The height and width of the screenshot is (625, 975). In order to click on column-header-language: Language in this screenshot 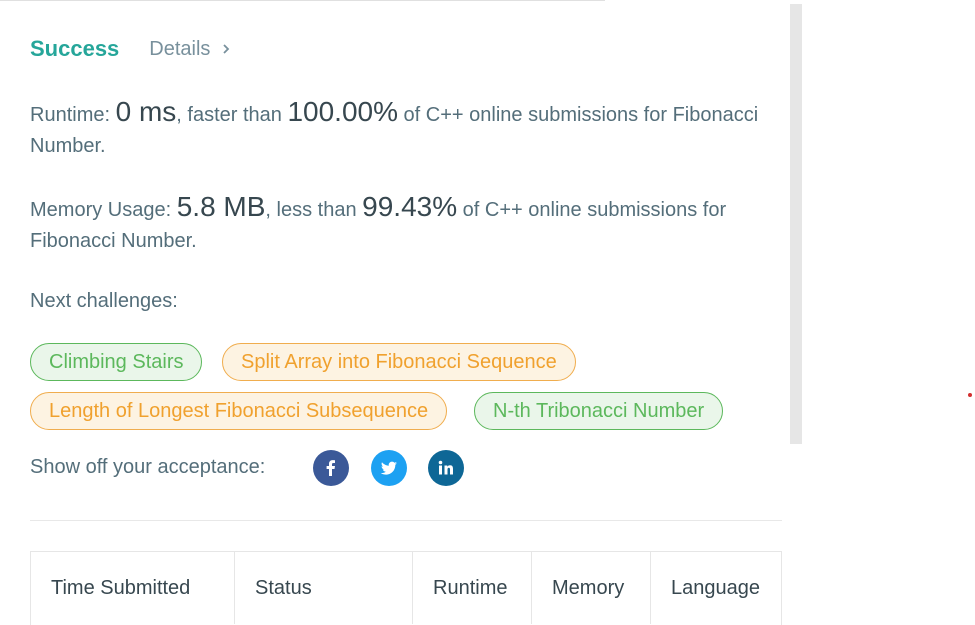, I will do `click(716, 588)`.